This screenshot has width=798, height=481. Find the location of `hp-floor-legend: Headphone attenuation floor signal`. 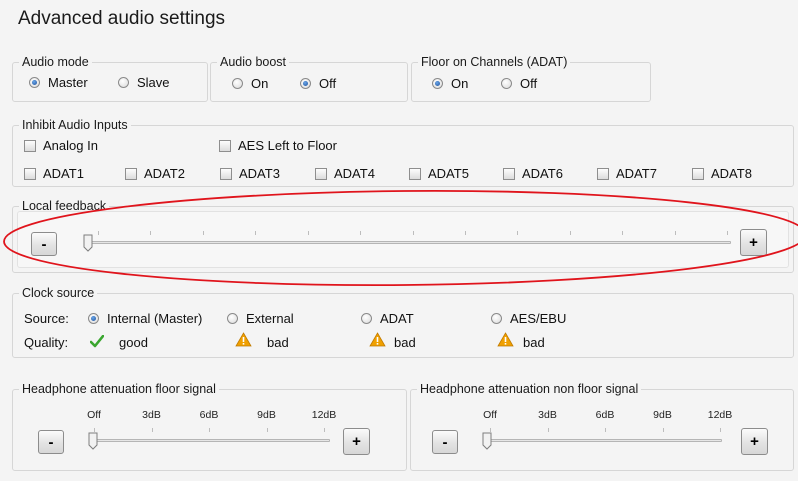

hp-floor-legend: Headphone attenuation floor signal is located at coordinates (119, 389).